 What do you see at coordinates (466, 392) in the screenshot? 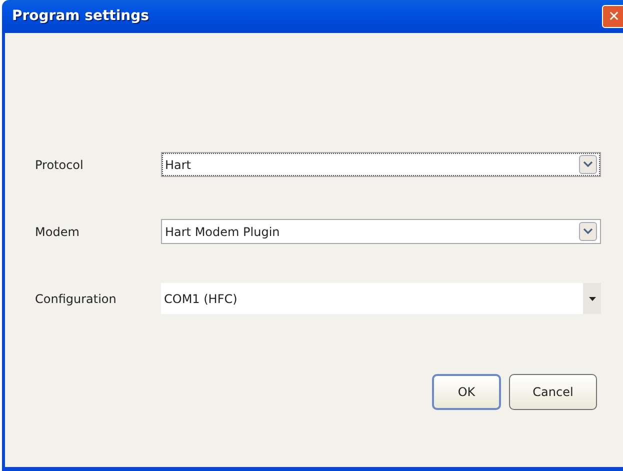
I see `ok-button: OK` at bounding box center [466, 392].